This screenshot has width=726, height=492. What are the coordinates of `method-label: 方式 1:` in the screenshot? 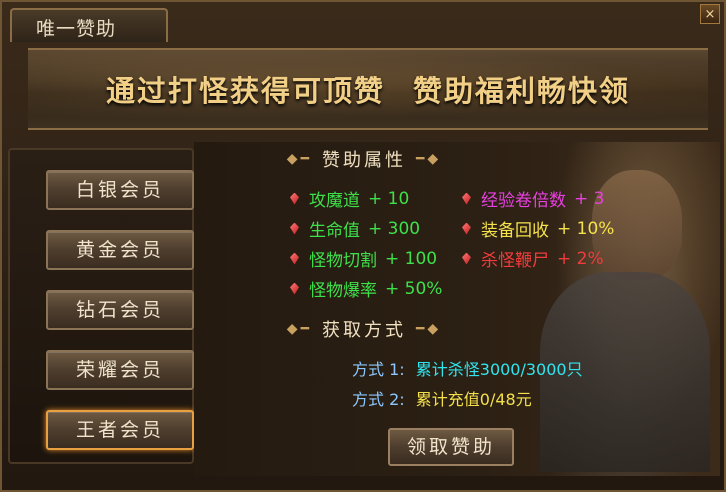 It's located at (378, 369).